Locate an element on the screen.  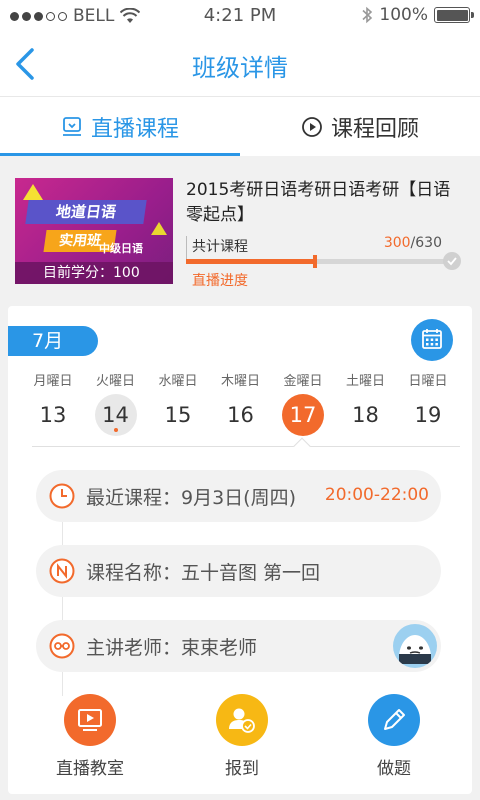
course-name-row: 课程名称：五十音图 第一回 is located at coordinates (238, 571).